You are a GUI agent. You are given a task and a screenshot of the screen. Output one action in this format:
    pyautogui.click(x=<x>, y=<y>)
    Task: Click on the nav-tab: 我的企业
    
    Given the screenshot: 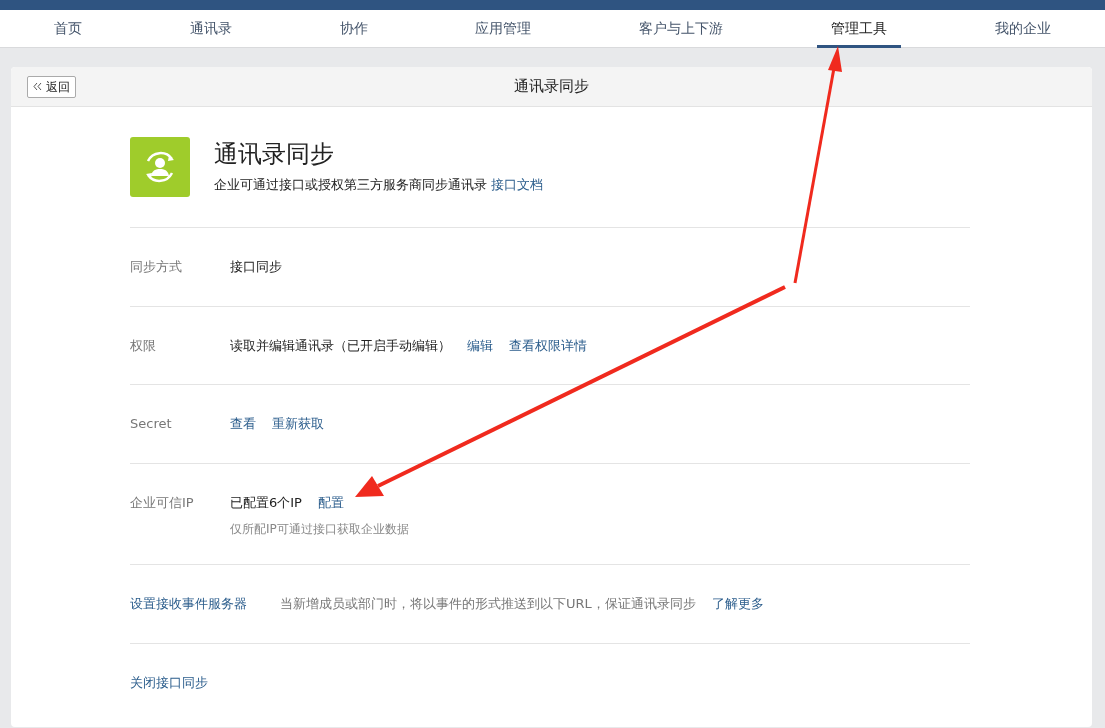 What is the action you would take?
    pyautogui.click(x=1023, y=29)
    